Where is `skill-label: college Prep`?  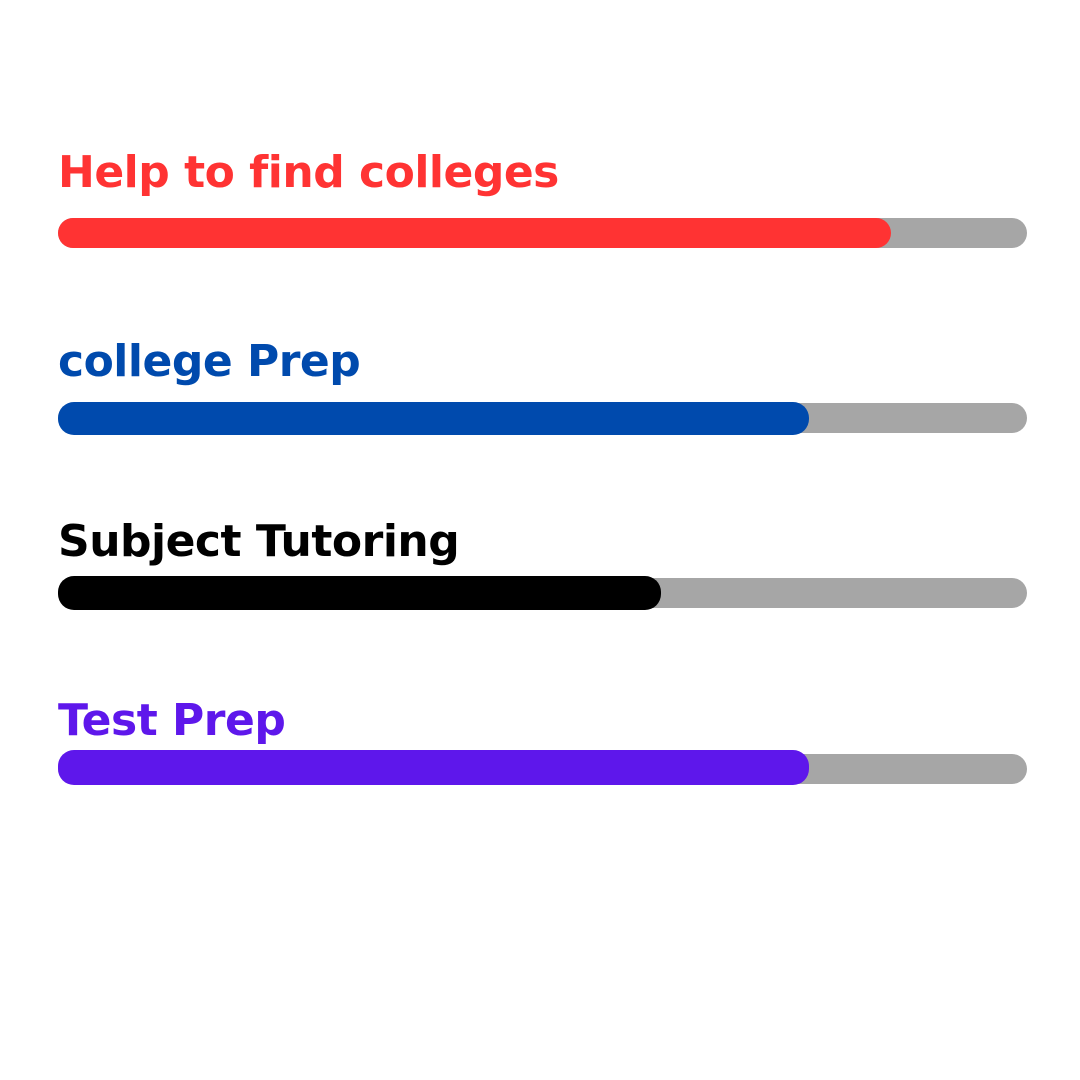
skill-label: college Prep is located at coordinates (209, 361).